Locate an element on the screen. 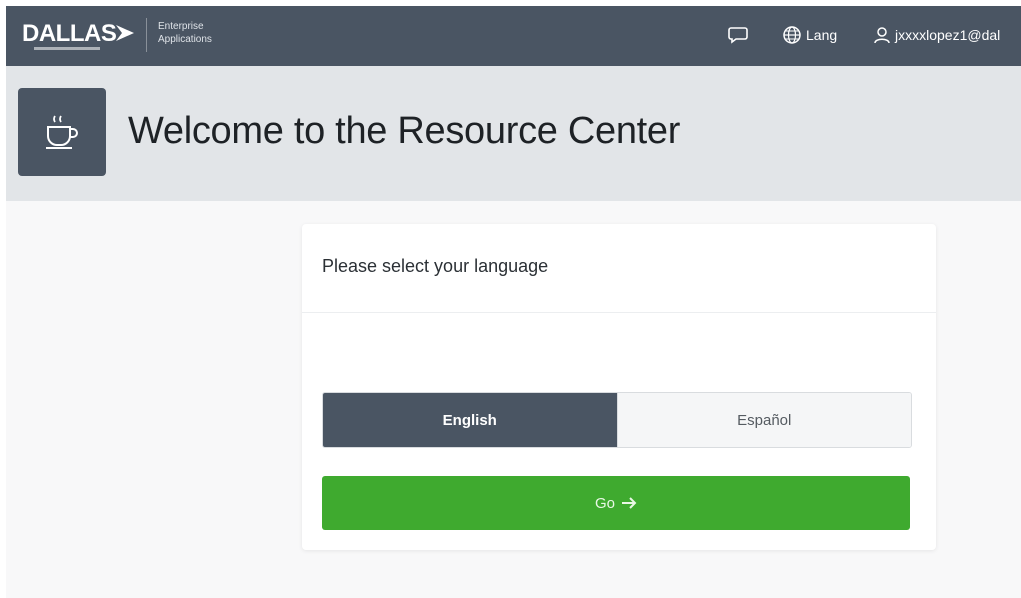  language-toggle-group: English Español is located at coordinates (617, 420).